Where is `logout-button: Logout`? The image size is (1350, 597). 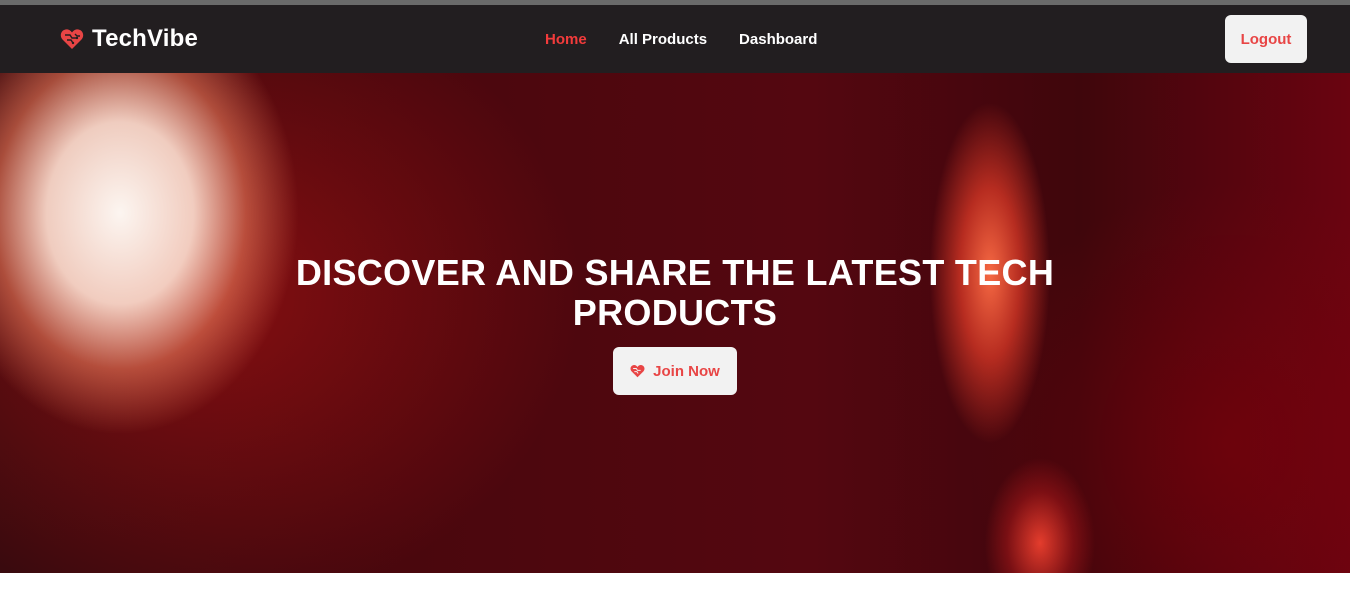
logout-button: Logout is located at coordinates (1266, 39).